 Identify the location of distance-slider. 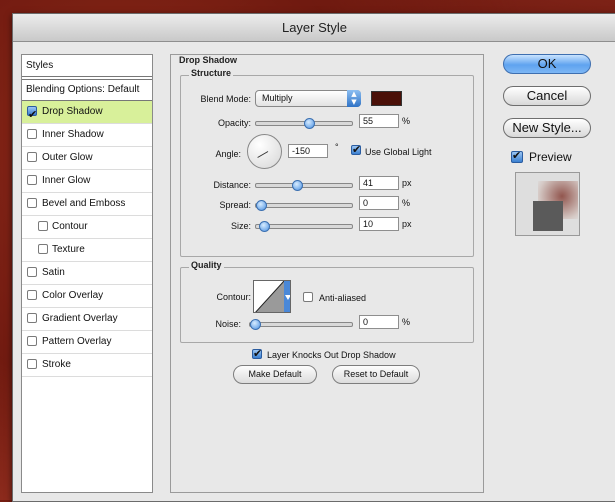
(304, 185).